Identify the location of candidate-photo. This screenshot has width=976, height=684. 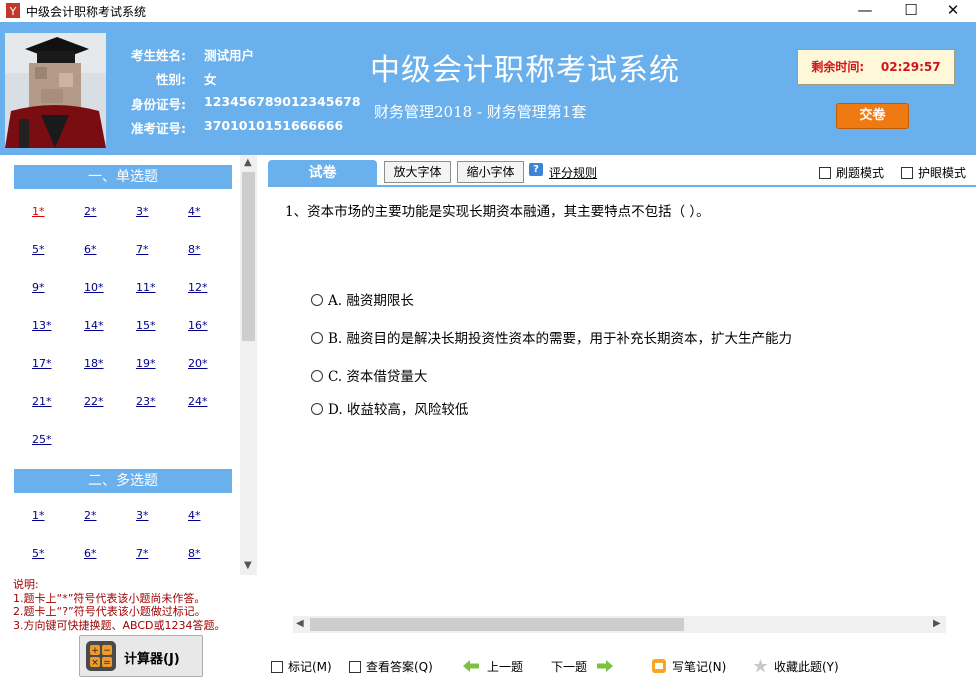
(55, 90).